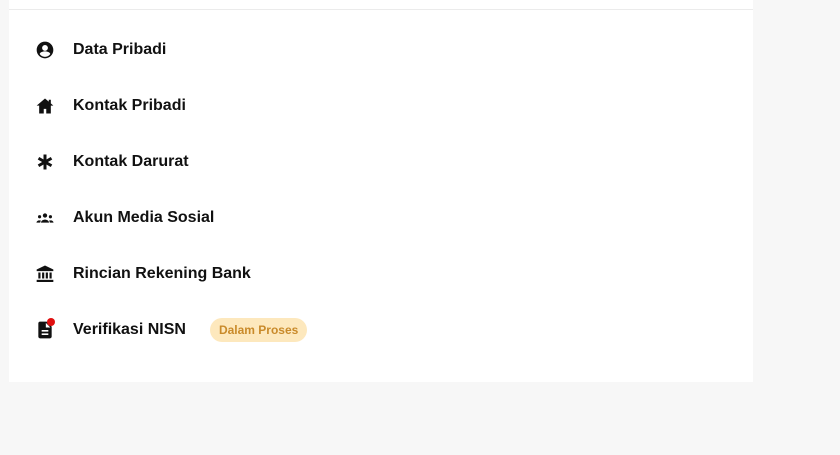  Describe the element at coordinates (381, 162) in the screenshot. I see `menu-item-kontak-darurat: Kontak Darurat` at that location.